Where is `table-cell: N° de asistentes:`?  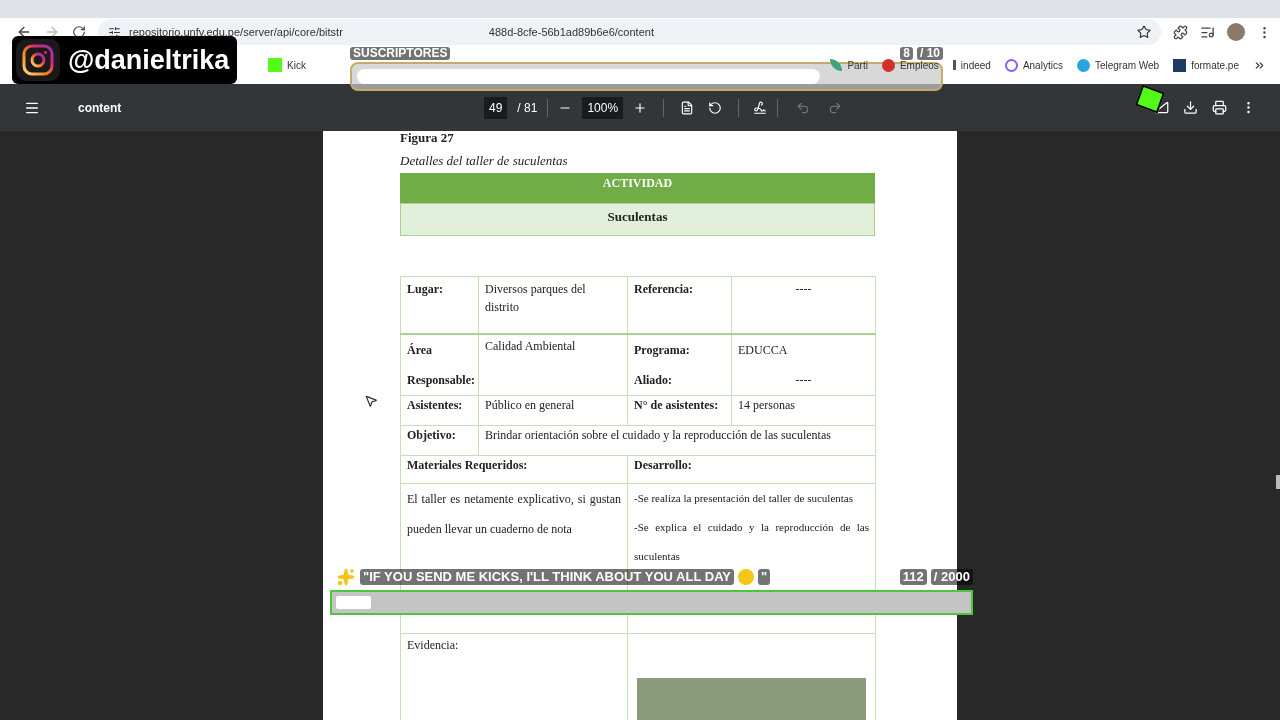 table-cell: N° de asistentes: is located at coordinates (679, 410).